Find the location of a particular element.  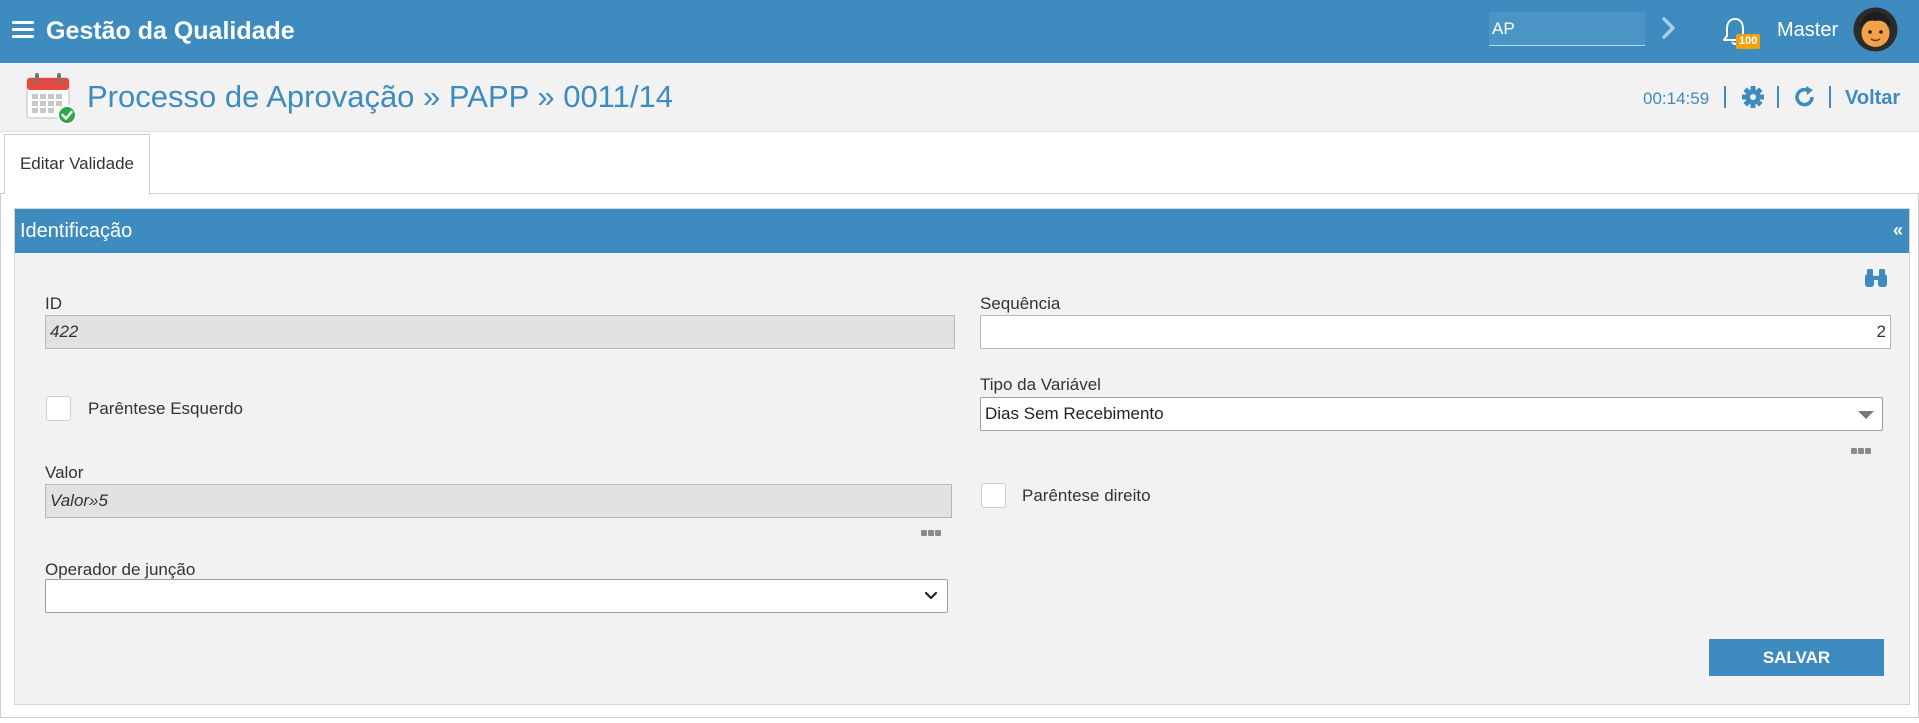

sequencia-label: Sequência is located at coordinates (1020, 303).